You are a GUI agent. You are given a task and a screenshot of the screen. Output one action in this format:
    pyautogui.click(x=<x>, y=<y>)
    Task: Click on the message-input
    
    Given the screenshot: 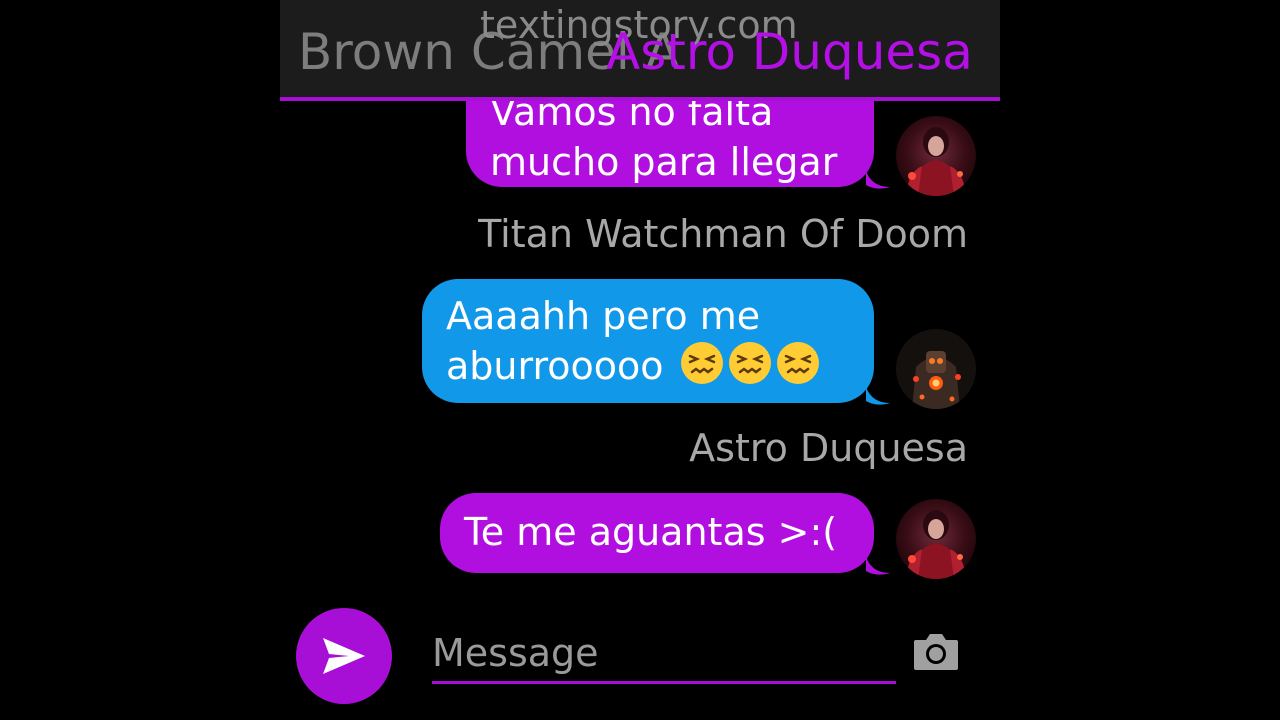 What is the action you would take?
    pyautogui.click(x=664, y=654)
    